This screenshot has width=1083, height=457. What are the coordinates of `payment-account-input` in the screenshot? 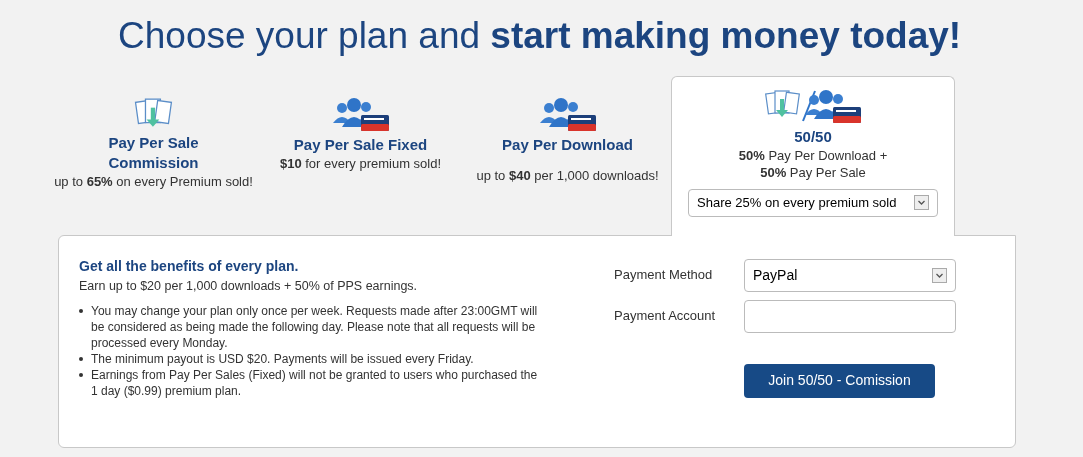 It's located at (850, 316).